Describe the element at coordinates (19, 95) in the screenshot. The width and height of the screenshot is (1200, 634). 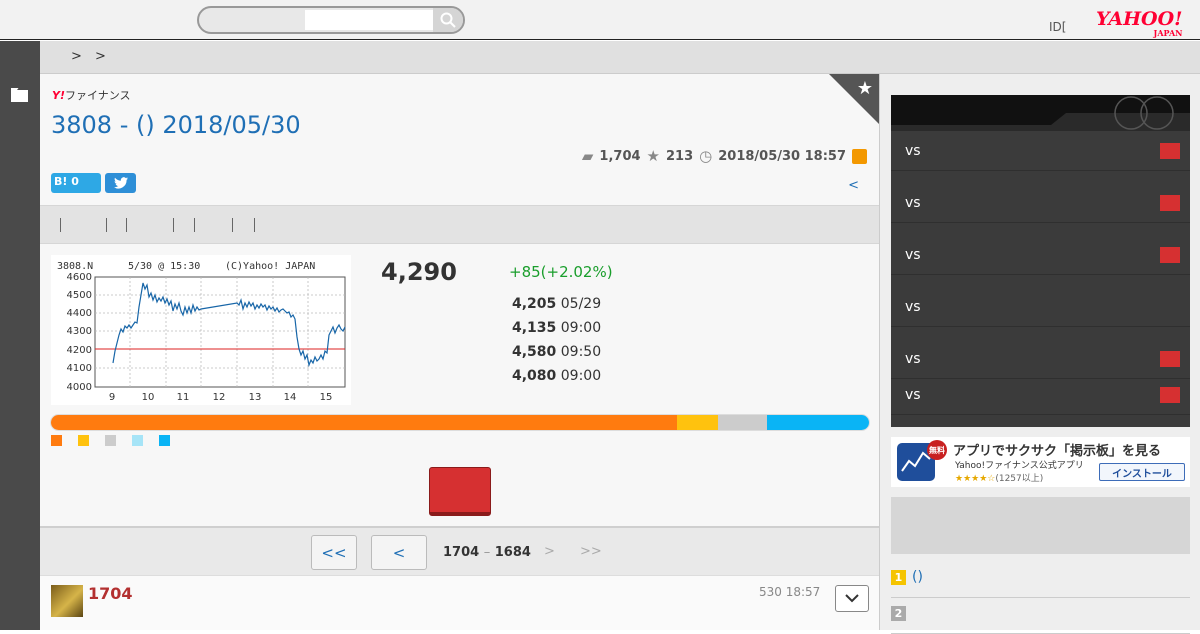
I see `folder-icon` at that location.